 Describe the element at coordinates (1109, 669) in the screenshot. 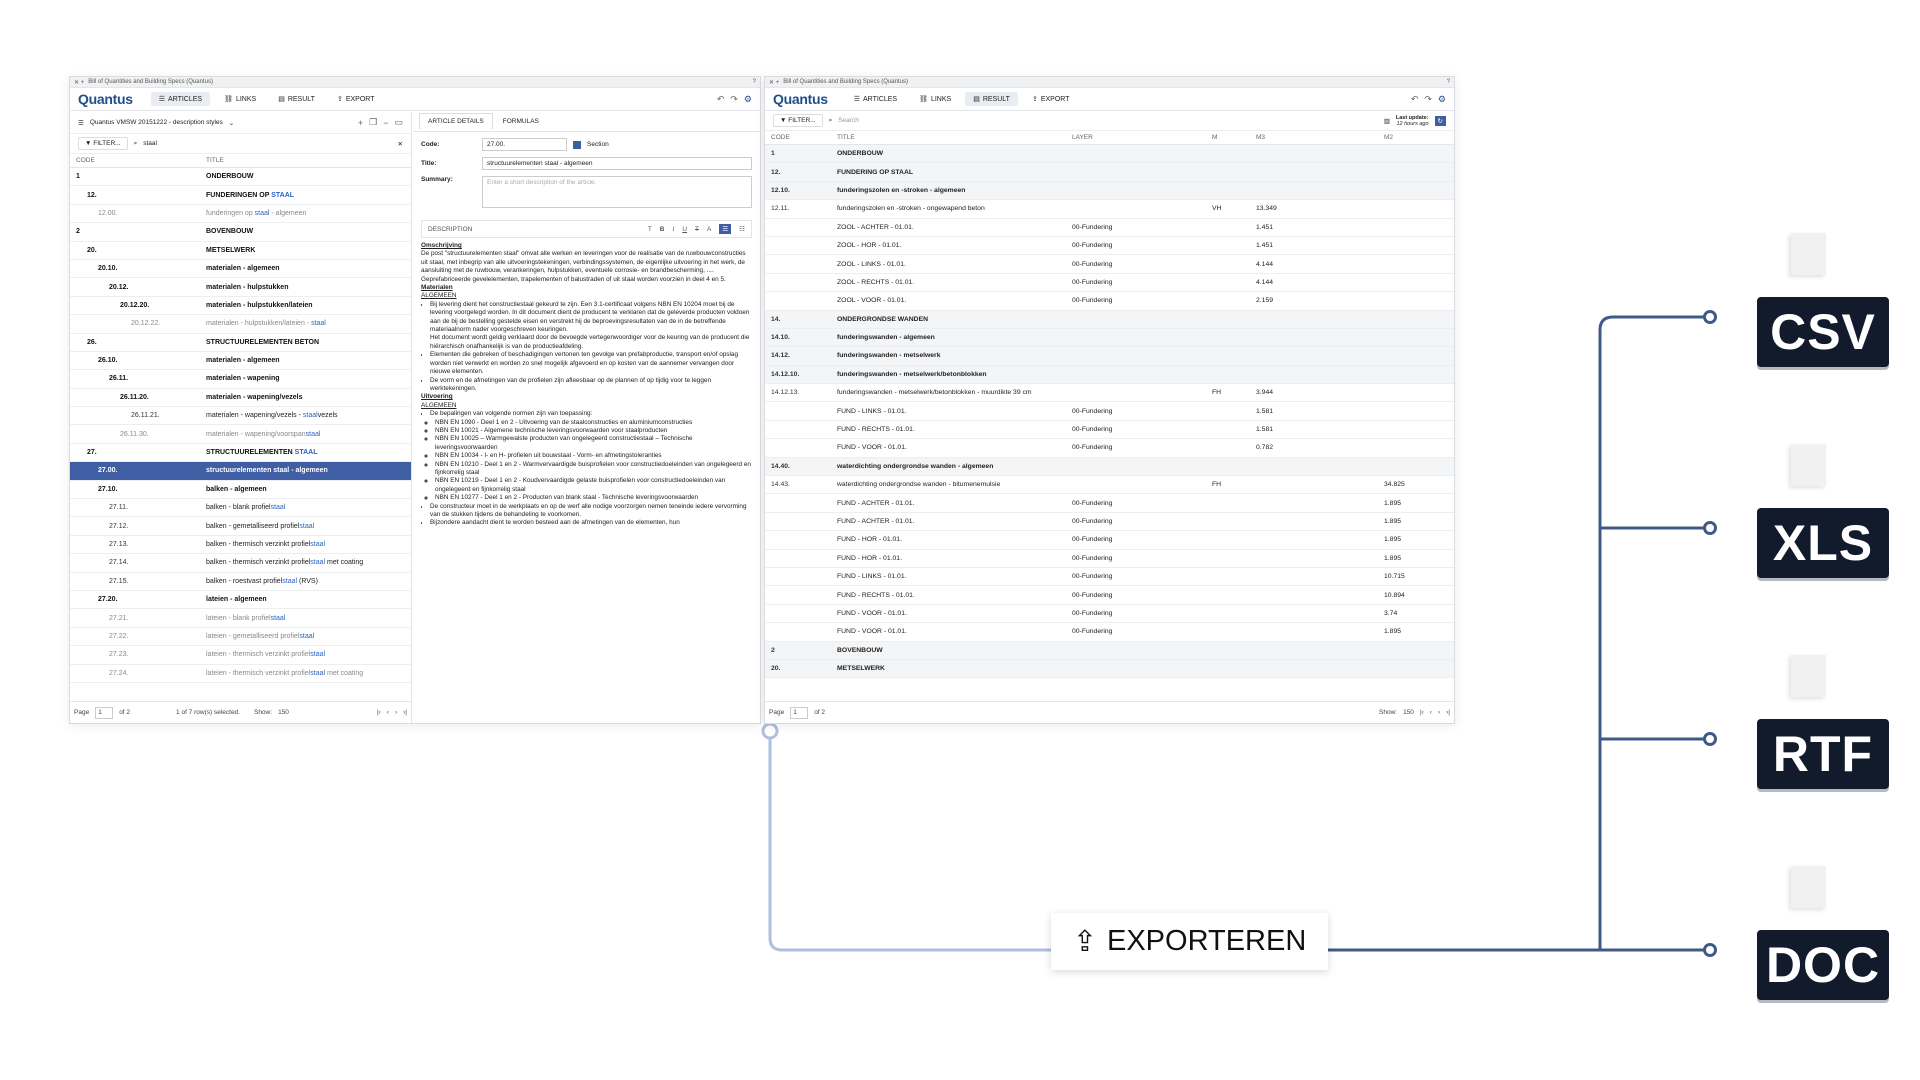

I see `result-row: 20. METSELWERK` at that location.